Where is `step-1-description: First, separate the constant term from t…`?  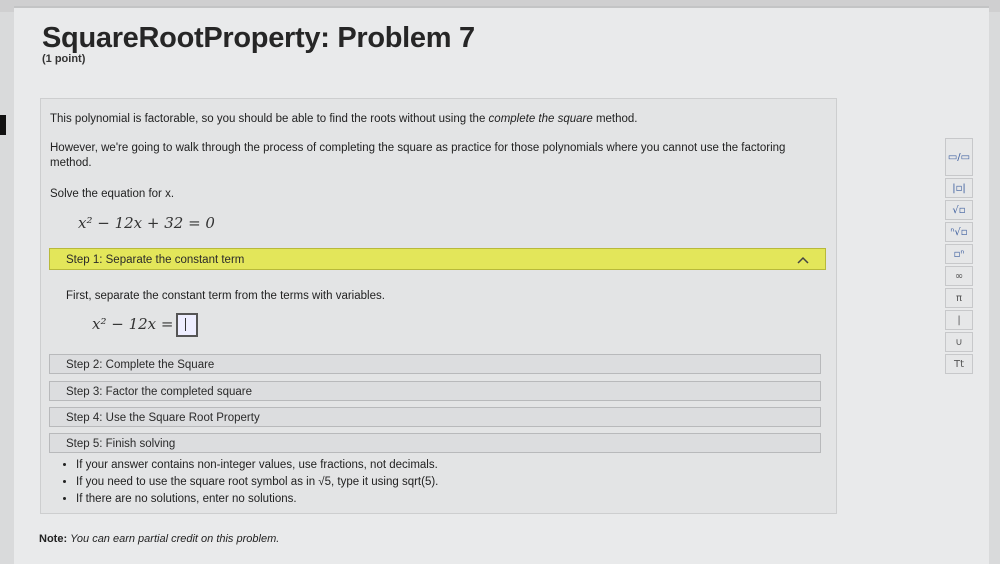 step-1-description: First, separate the constant term from t… is located at coordinates (225, 296).